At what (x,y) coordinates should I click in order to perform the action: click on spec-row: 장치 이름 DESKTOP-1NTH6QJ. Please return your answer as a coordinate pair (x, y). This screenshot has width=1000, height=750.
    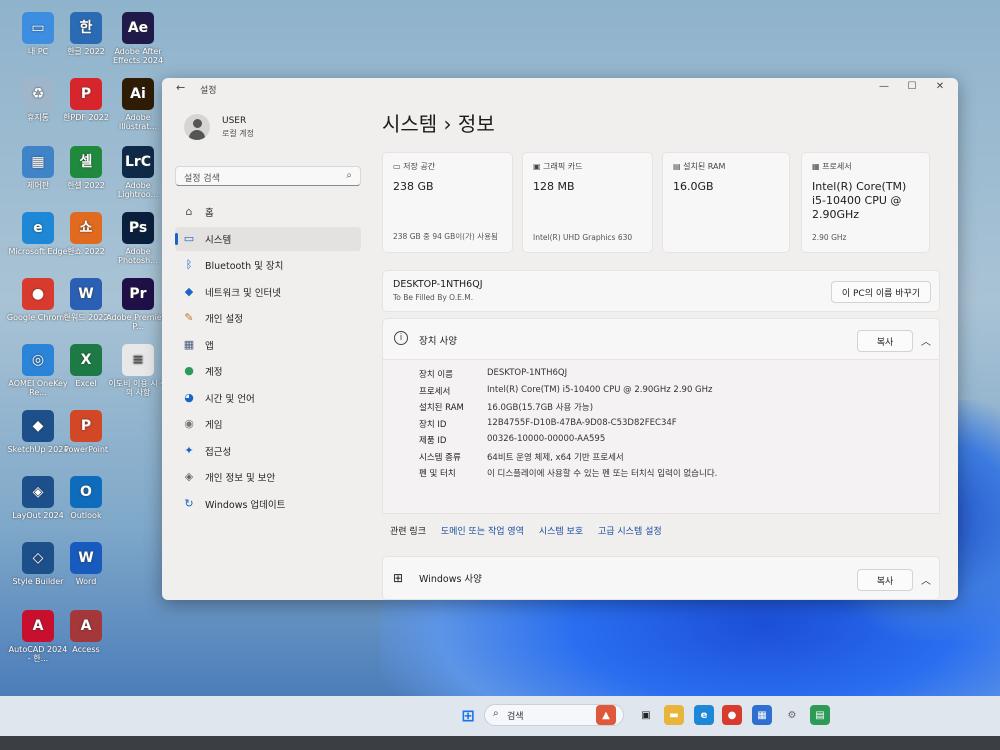
    Looking at the image, I should click on (493, 374).